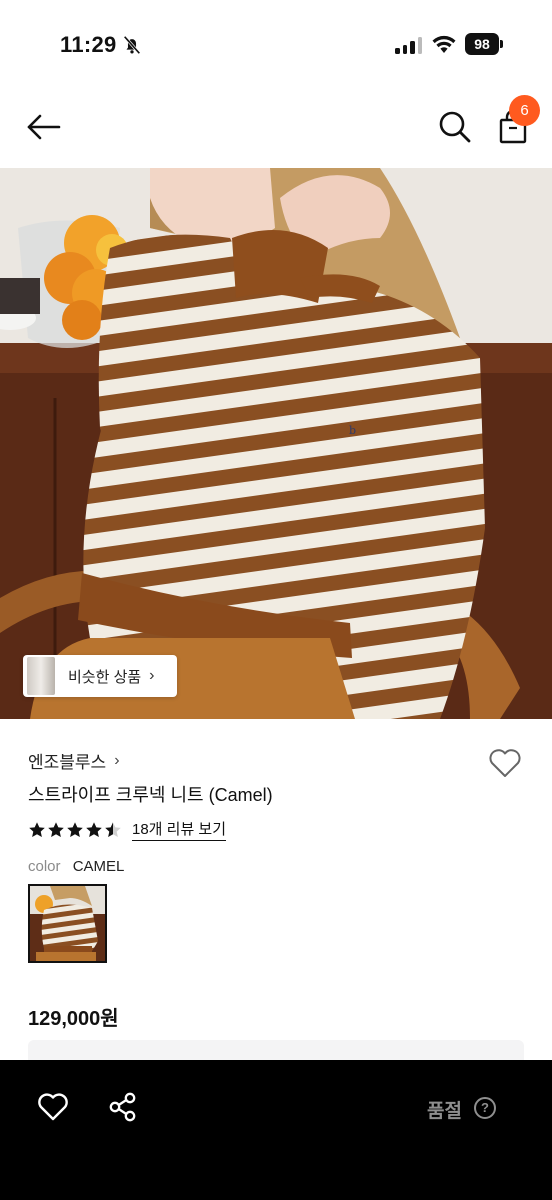  I want to click on bell-off-icon, so click(132, 45).